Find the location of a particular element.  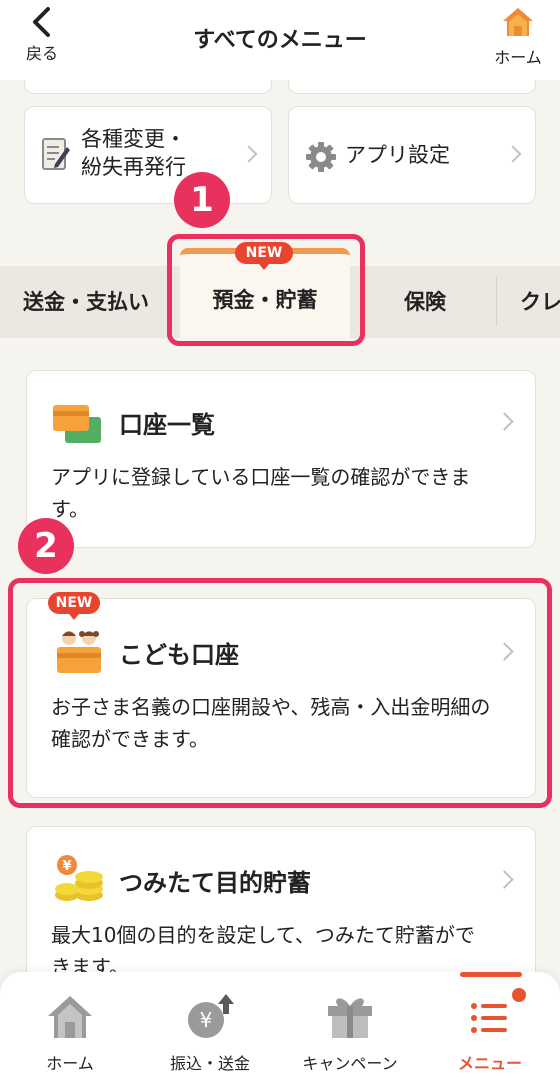

nav-campaign-label: キャンペーン is located at coordinates (350, 1063).